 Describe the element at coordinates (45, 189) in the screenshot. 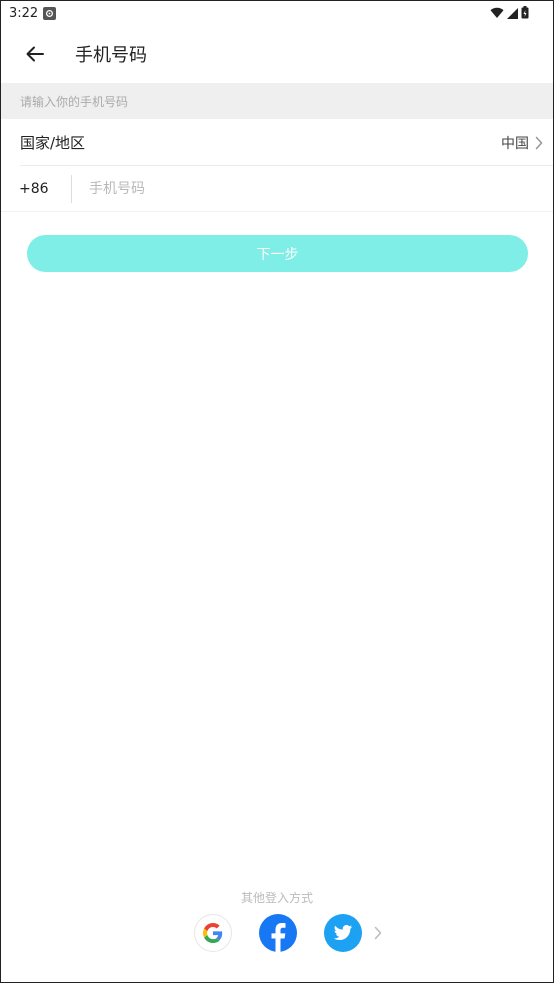

I see `country-code-prefix: +86` at that location.